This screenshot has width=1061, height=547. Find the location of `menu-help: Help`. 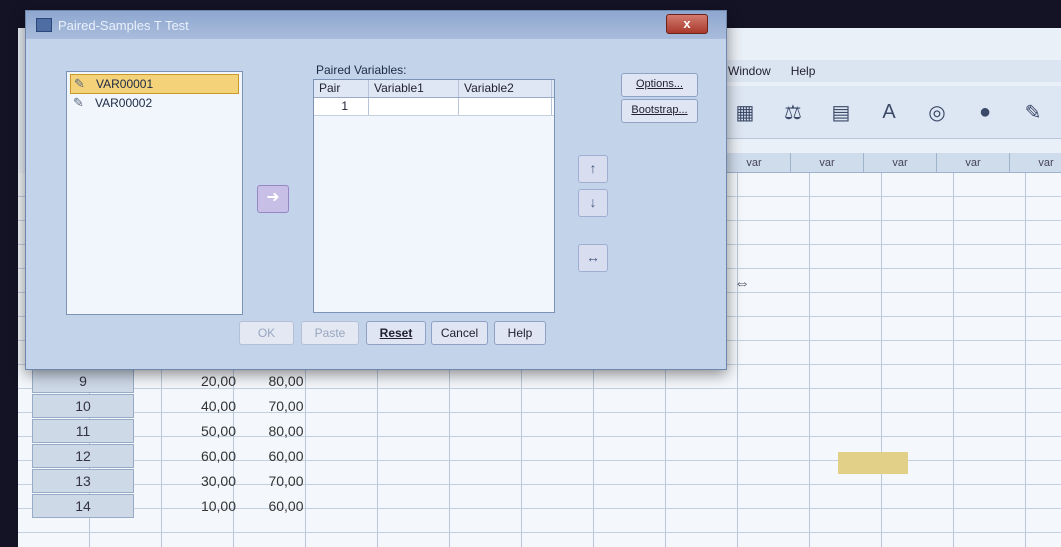

menu-help: Help is located at coordinates (803, 71).